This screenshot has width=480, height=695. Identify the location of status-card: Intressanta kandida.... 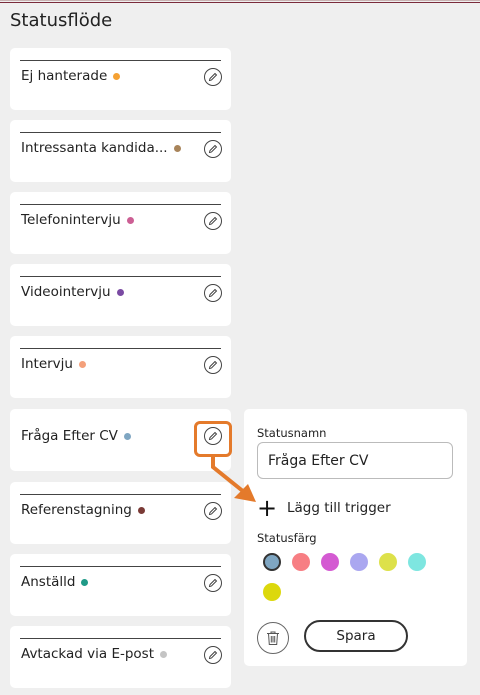
(120, 151).